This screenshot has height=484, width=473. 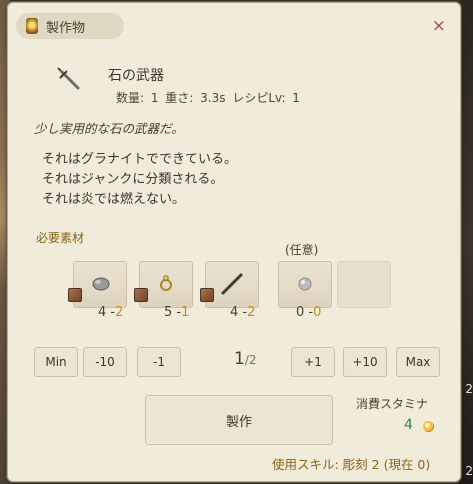 What do you see at coordinates (133, 179) in the screenshot?
I see `property-line: それはジャンクに分類される。` at bounding box center [133, 179].